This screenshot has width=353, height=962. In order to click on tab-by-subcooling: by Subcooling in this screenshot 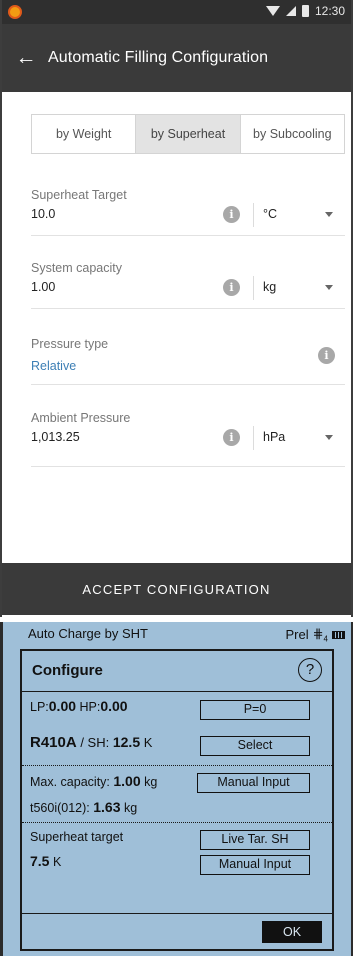, I will do `click(292, 134)`.